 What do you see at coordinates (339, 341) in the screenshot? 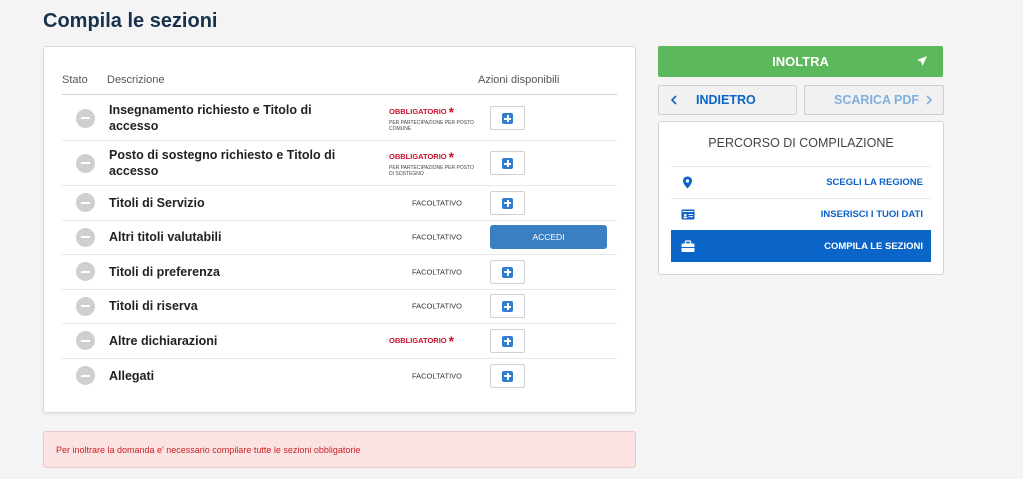
I see `table-row: Altre dichiarazioni OBBLIGATORIO *` at bounding box center [339, 341].